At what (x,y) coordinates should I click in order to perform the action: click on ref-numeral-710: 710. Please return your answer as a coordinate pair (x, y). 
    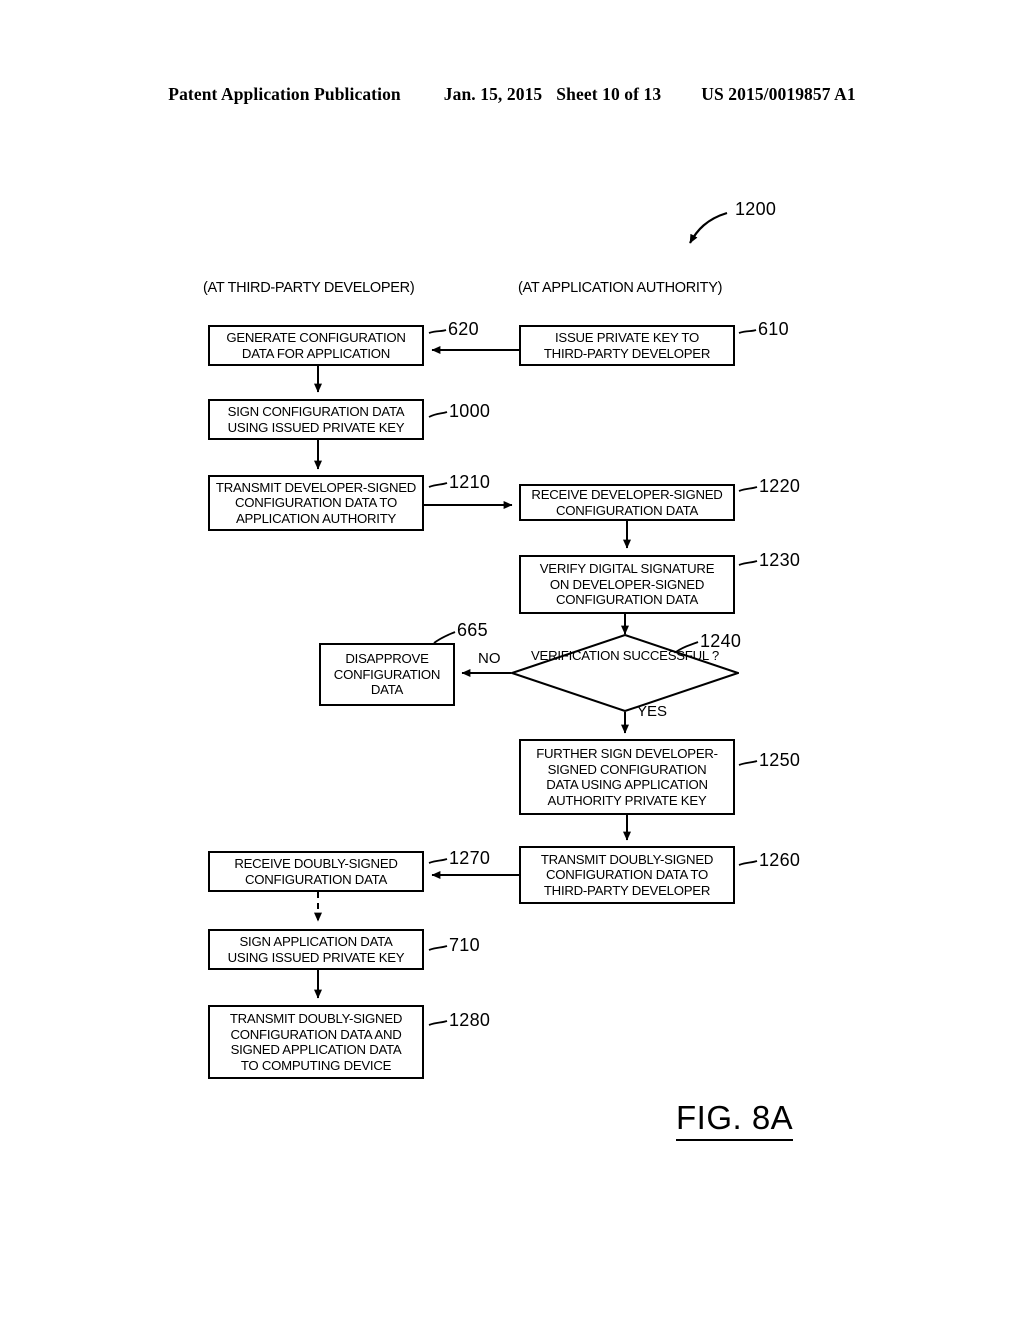
    Looking at the image, I should click on (464, 945).